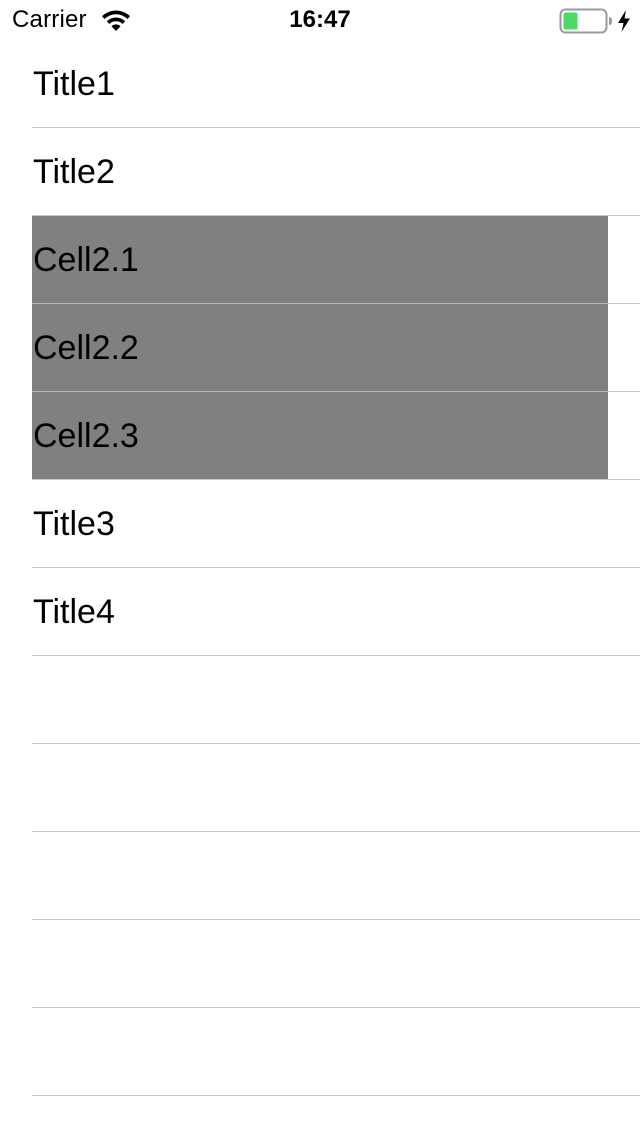 The image size is (640, 1136). I want to click on row-label: Title2, so click(74, 172).